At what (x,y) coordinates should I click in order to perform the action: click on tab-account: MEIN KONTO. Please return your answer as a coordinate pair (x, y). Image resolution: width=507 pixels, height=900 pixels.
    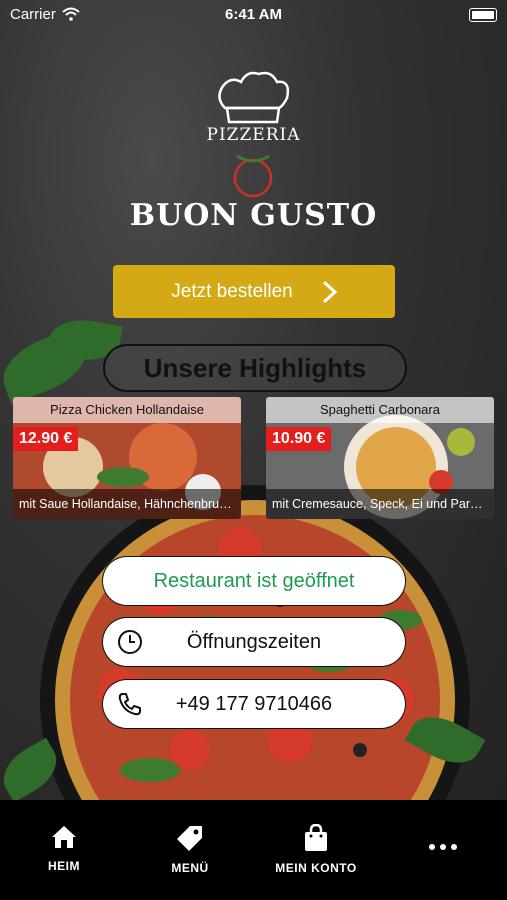
    Looking at the image, I should click on (316, 849).